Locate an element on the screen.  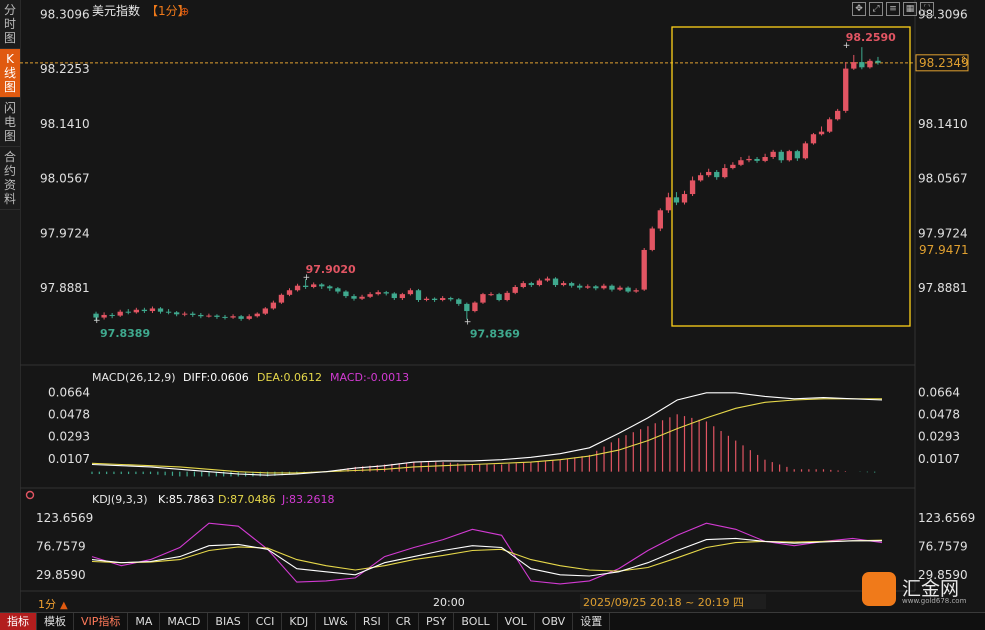
y-tick-left: 97.9724 is located at coordinates (65, 233).